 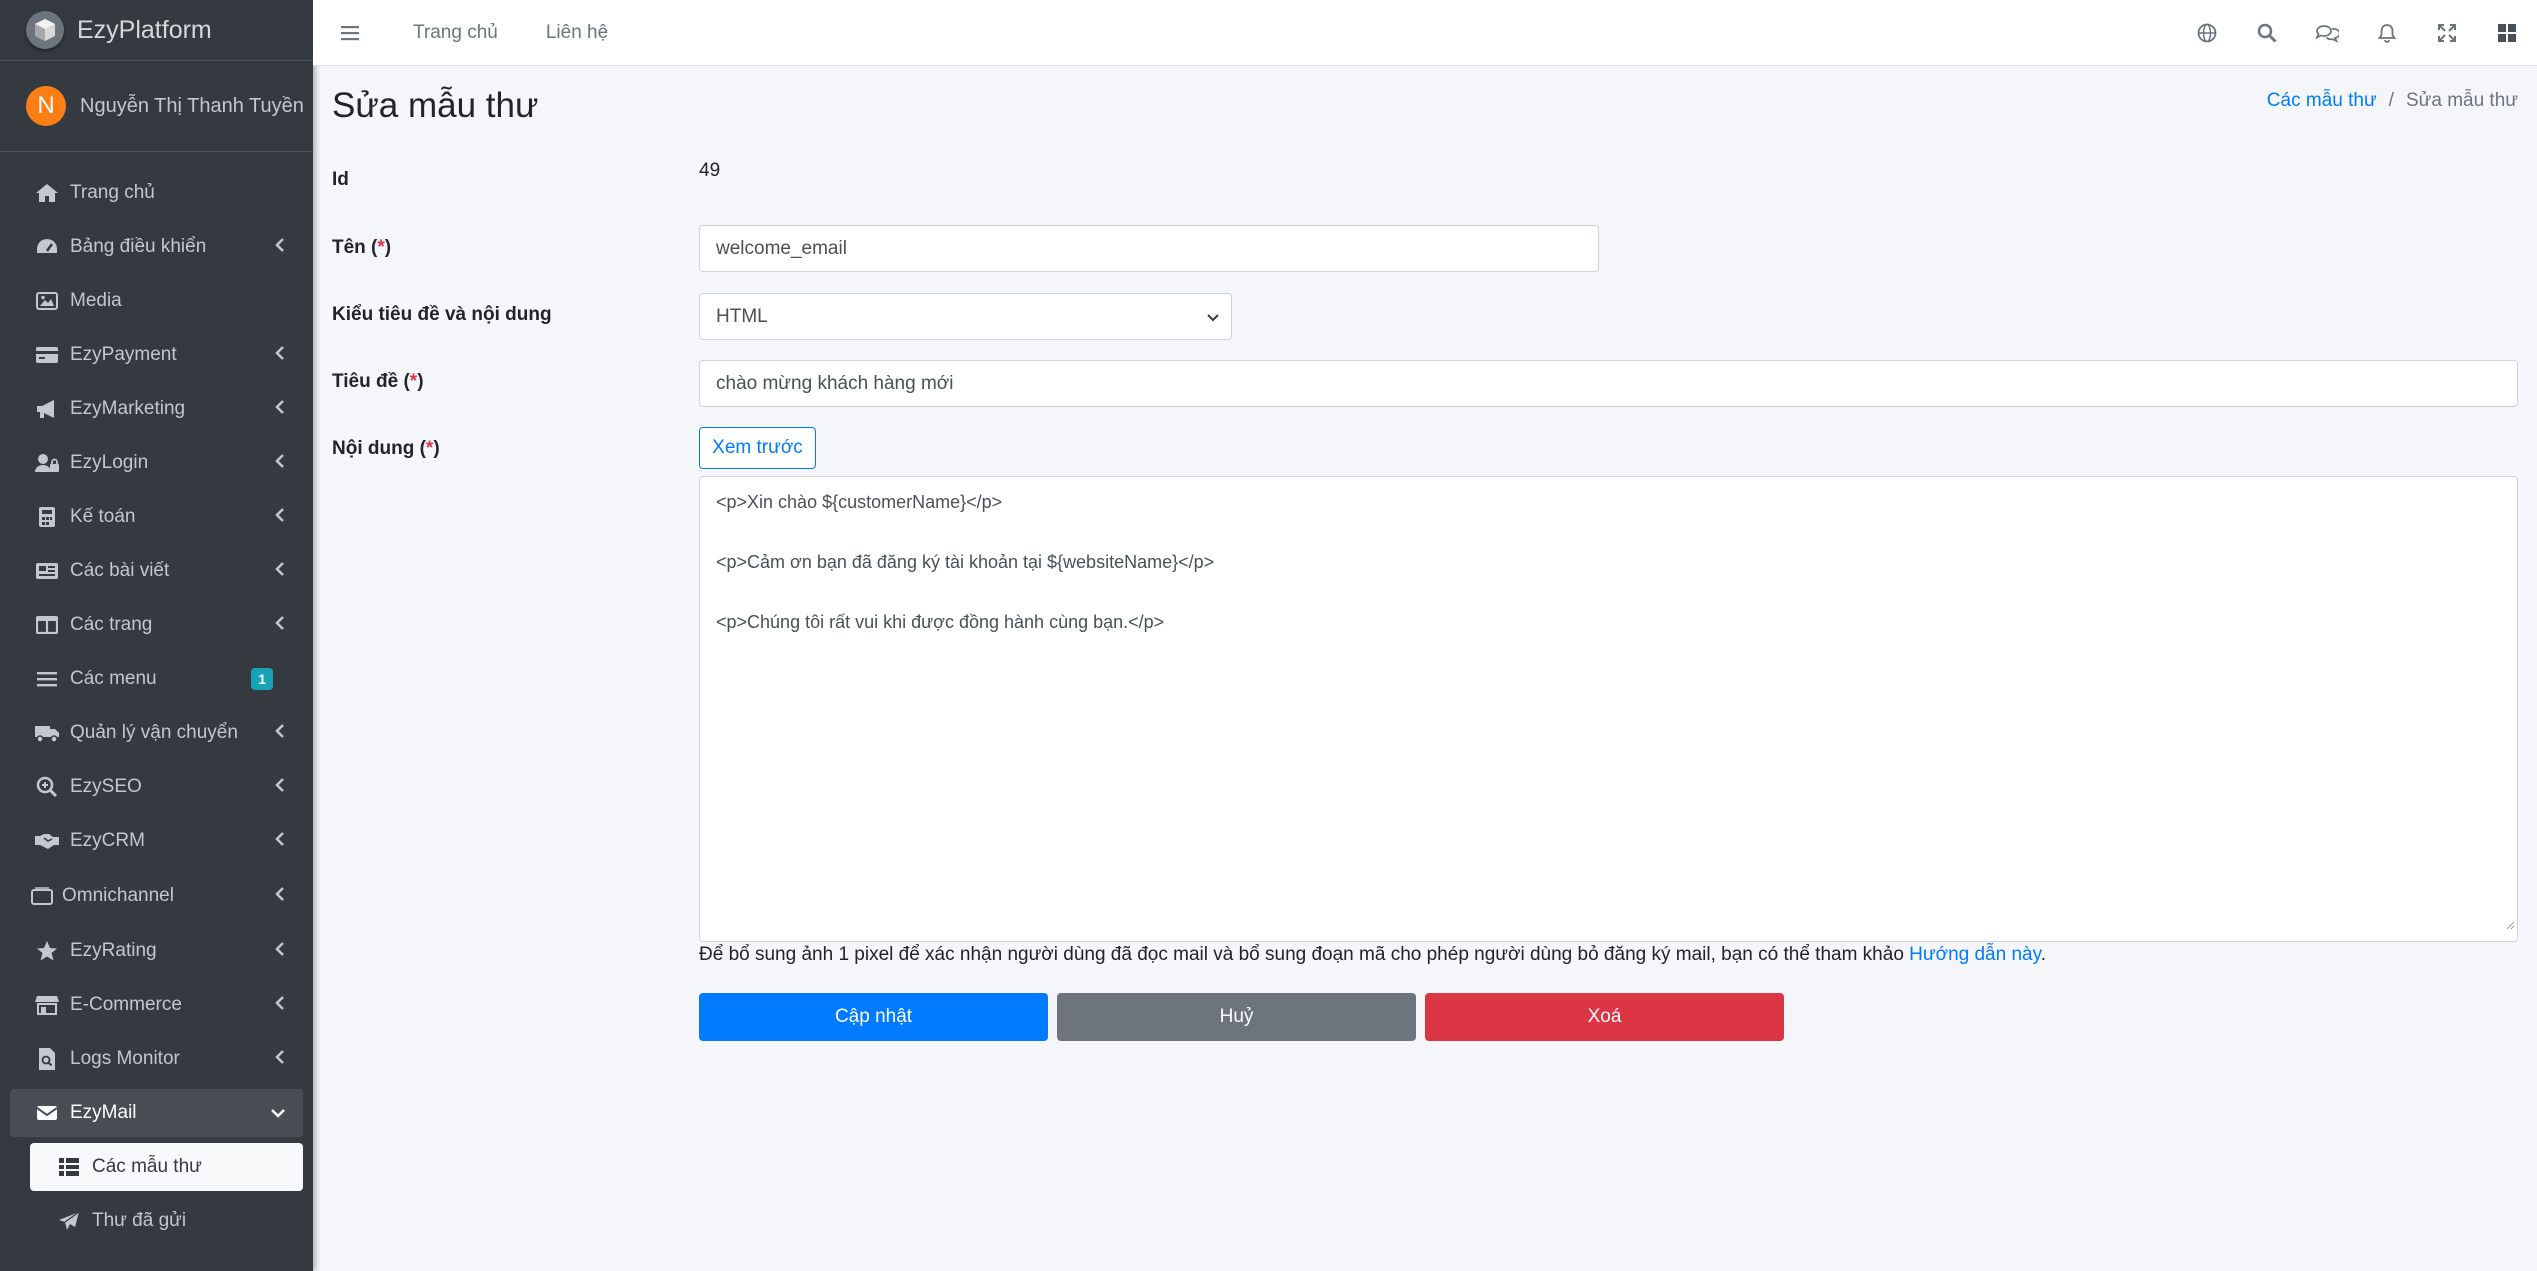 I want to click on sidebar-item-ke-toan: Kế toán, so click(x=156, y=517).